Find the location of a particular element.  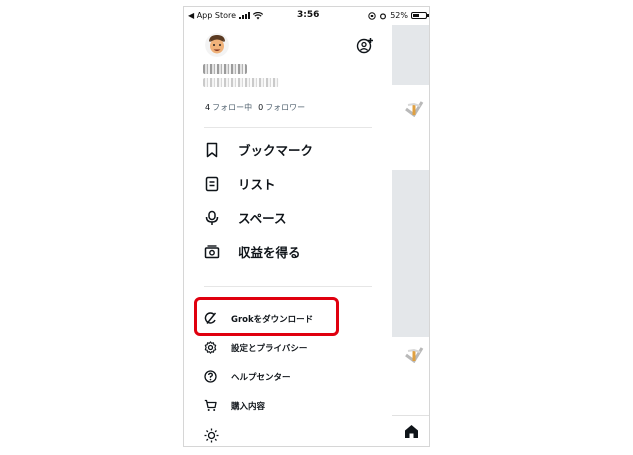

follow-stats: 4 フォロー中 0 フォロワー is located at coordinates (255, 107).